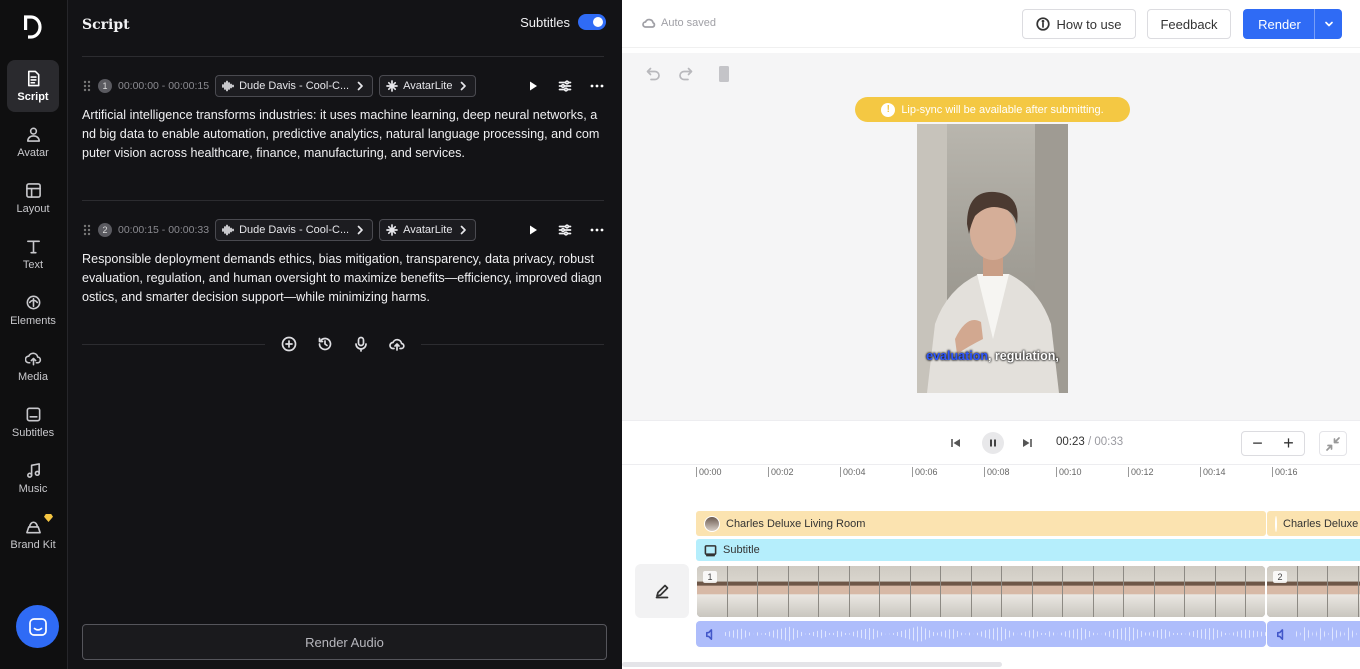 This screenshot has width=1360, height=669. Describe the element at coordinates (1027, 443) in the screenshot. I see `skip-next-icon` at that location.